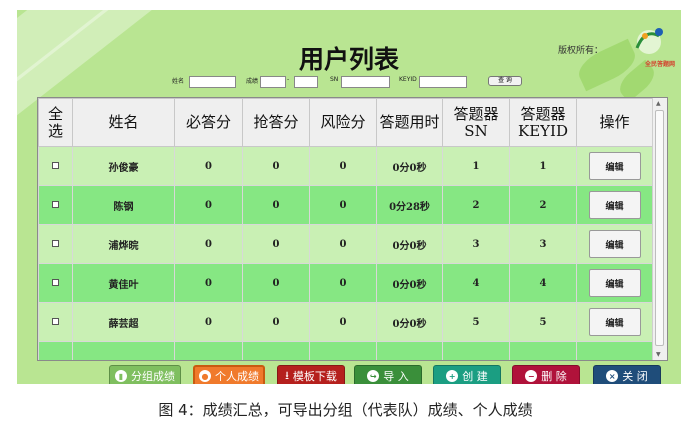  Describe the element at coordinates (635, 376) in the screenshot. I see `close-label: 关 闭` at that location.